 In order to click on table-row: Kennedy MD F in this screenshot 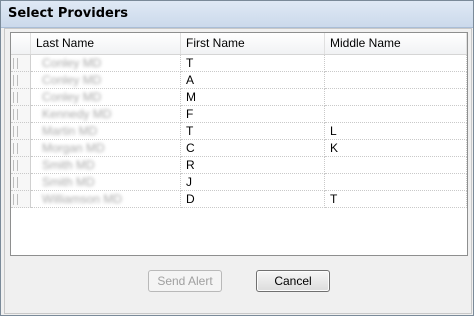, I will do `click(239, 114)`.